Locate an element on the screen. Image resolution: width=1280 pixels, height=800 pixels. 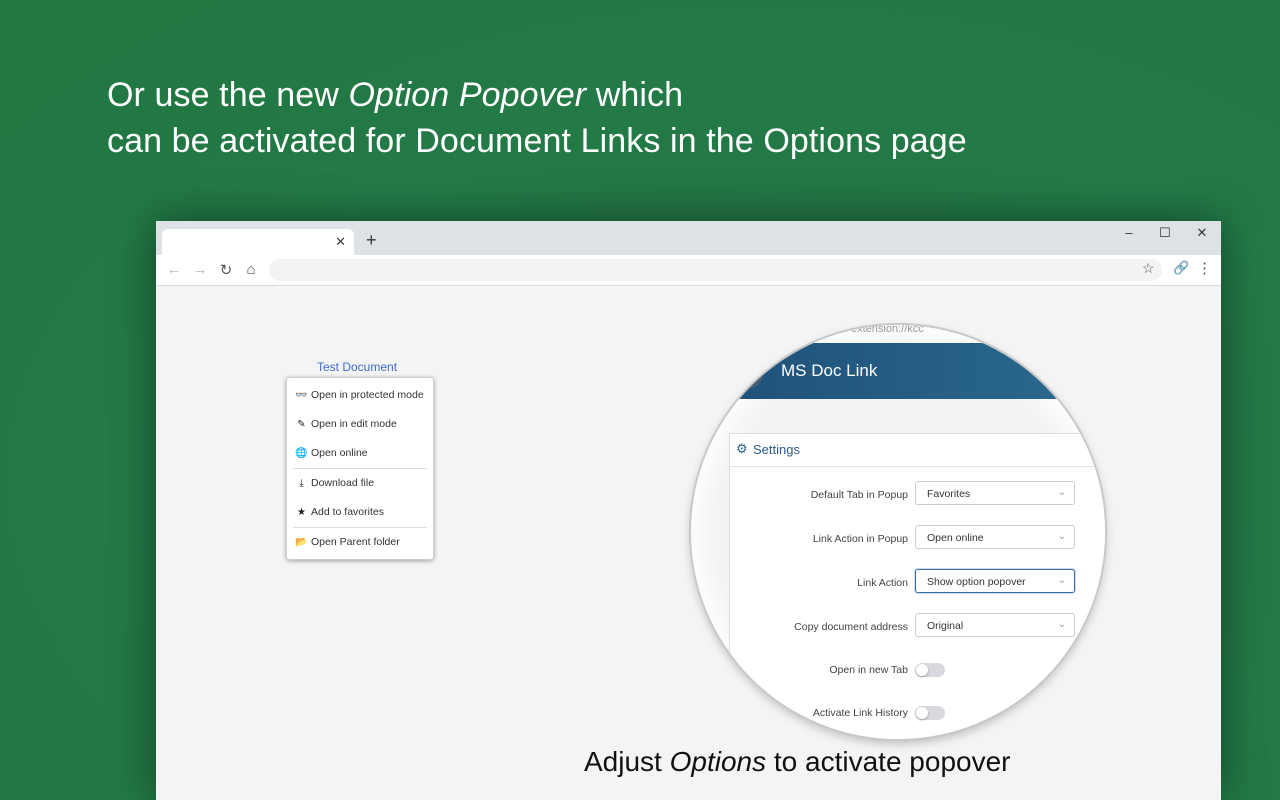
extension-link-icon: 🔗 is located at coordinates (1181, 268).